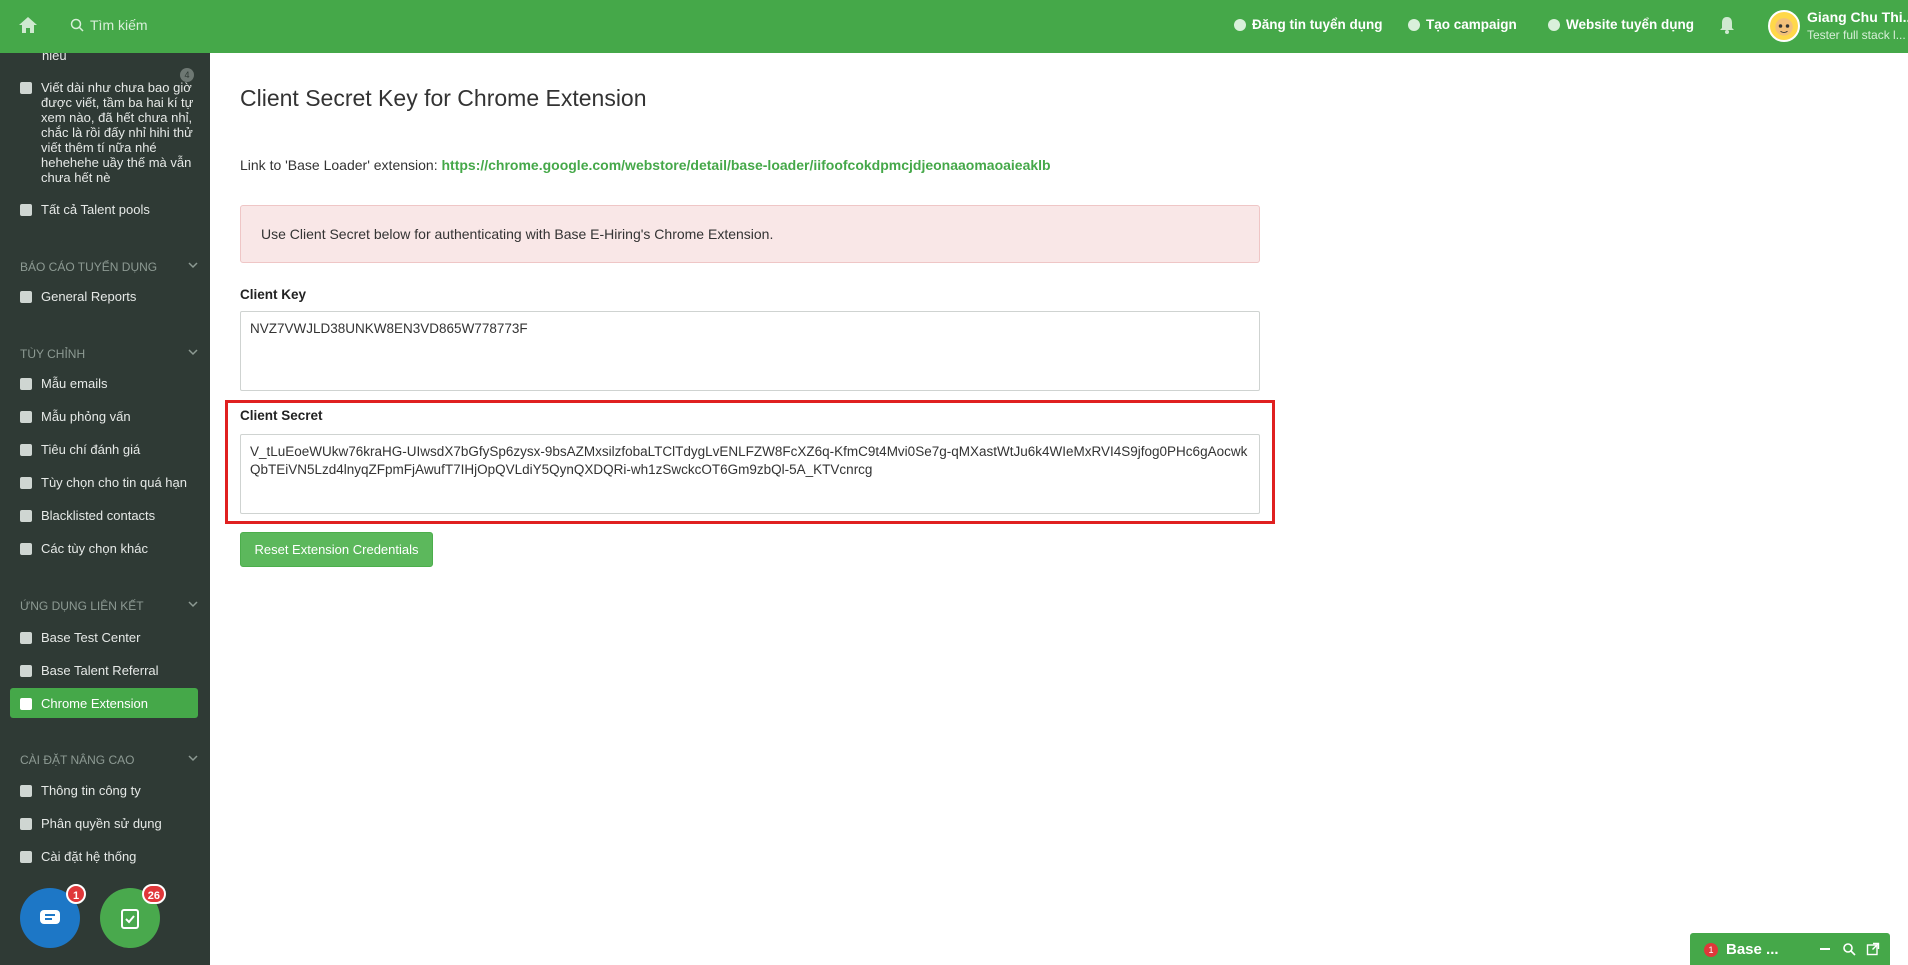  What do you see at coordinates (87, 515) in the screenshot?
I see `sidebar-item-blacklisted: Blacklisted contacts` at bounding box center [87, 515].